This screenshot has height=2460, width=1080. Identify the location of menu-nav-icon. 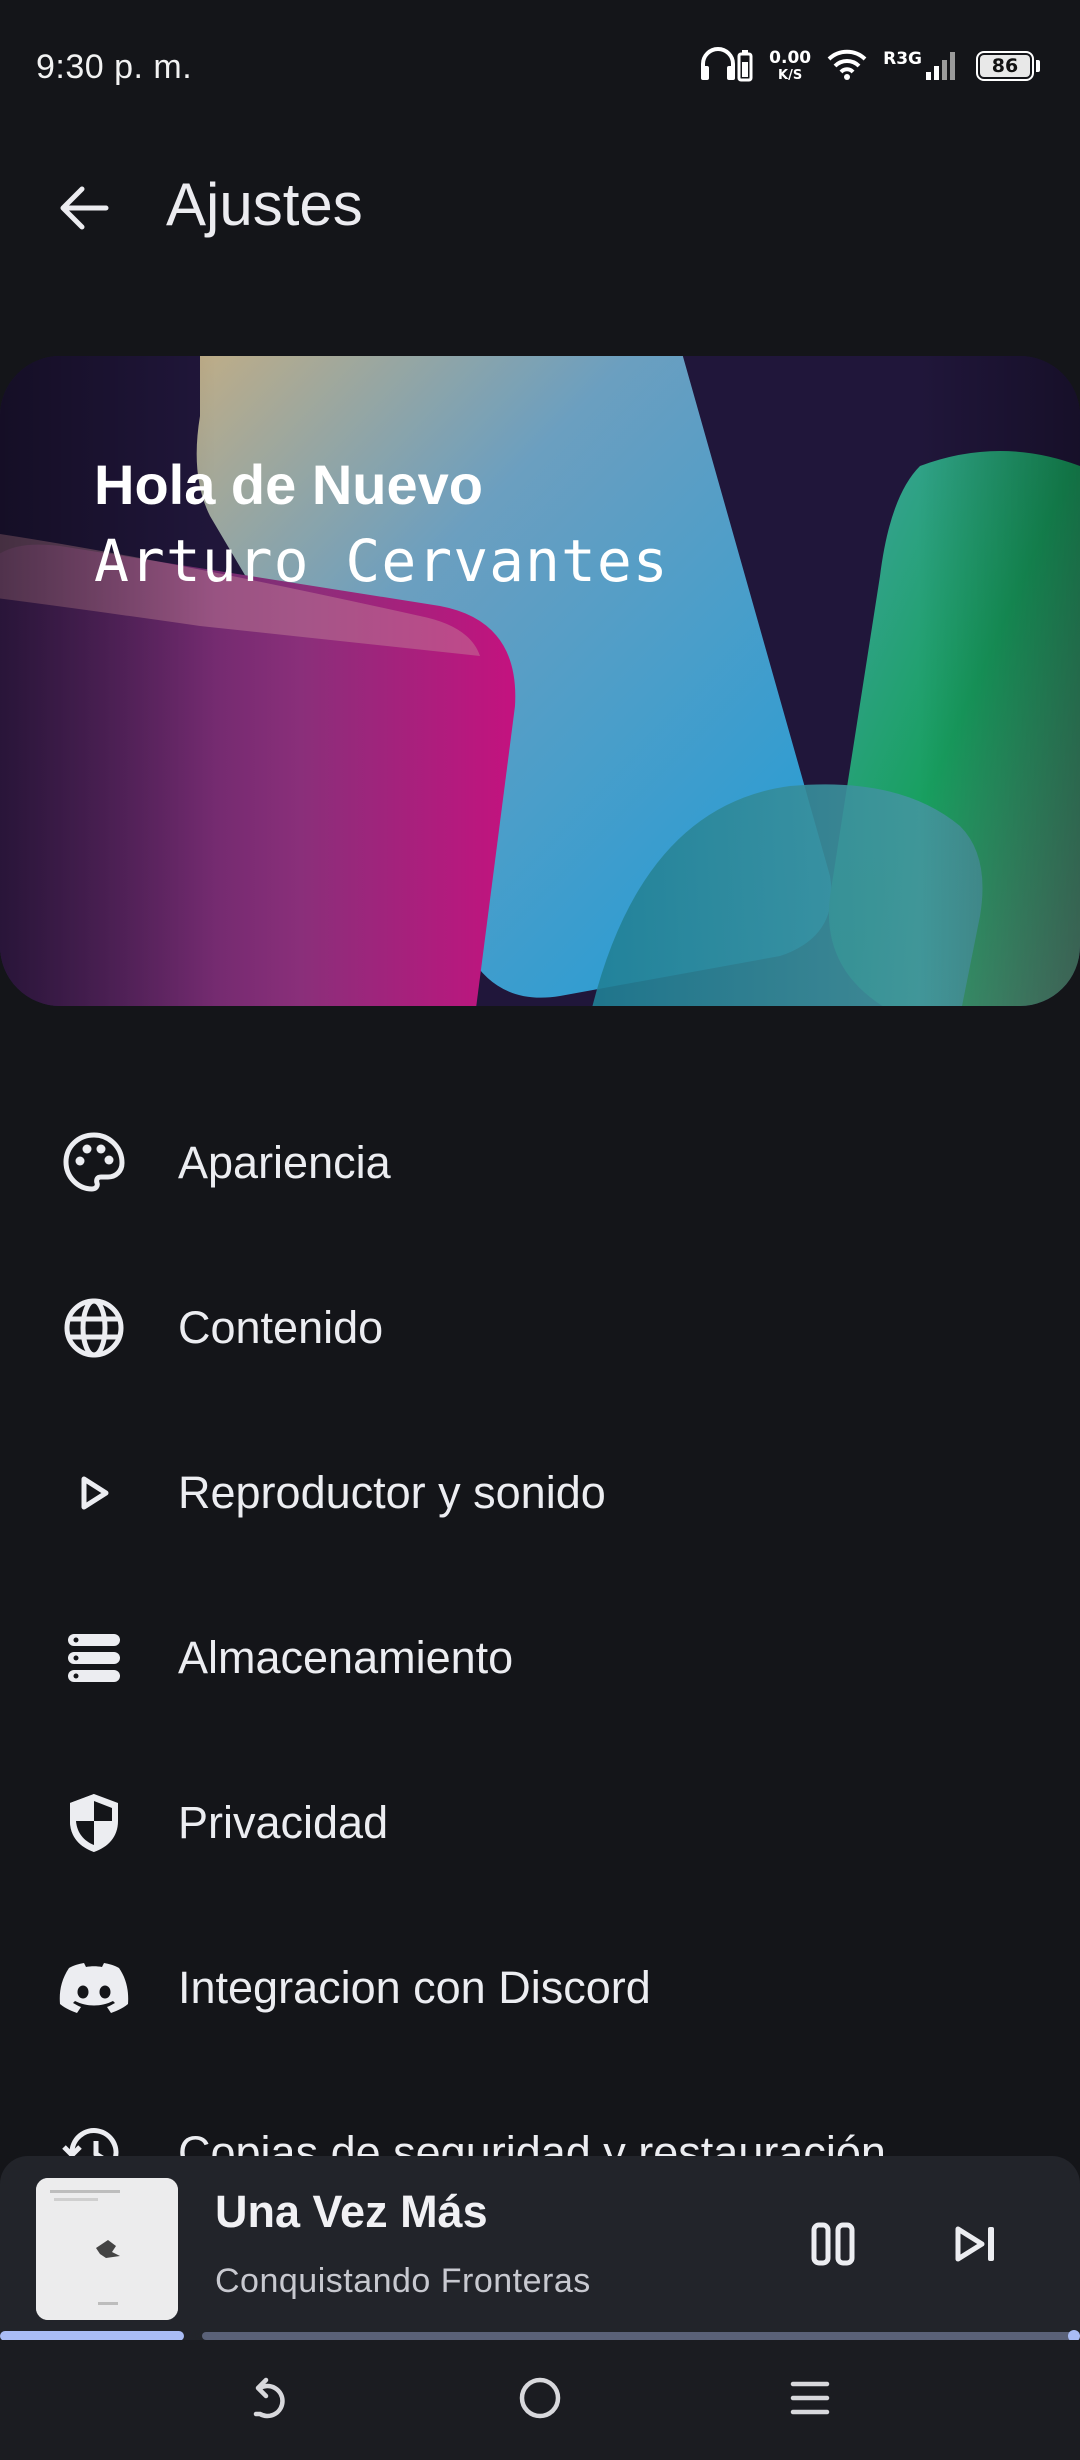
(810, 2400).